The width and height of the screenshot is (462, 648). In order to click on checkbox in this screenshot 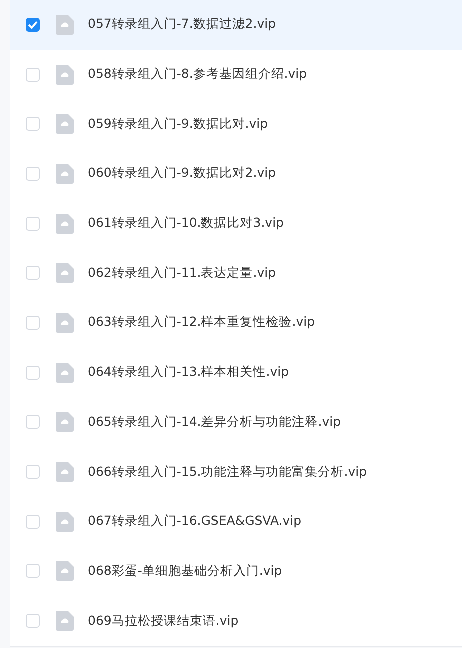, I will do `click(33, 25)`.